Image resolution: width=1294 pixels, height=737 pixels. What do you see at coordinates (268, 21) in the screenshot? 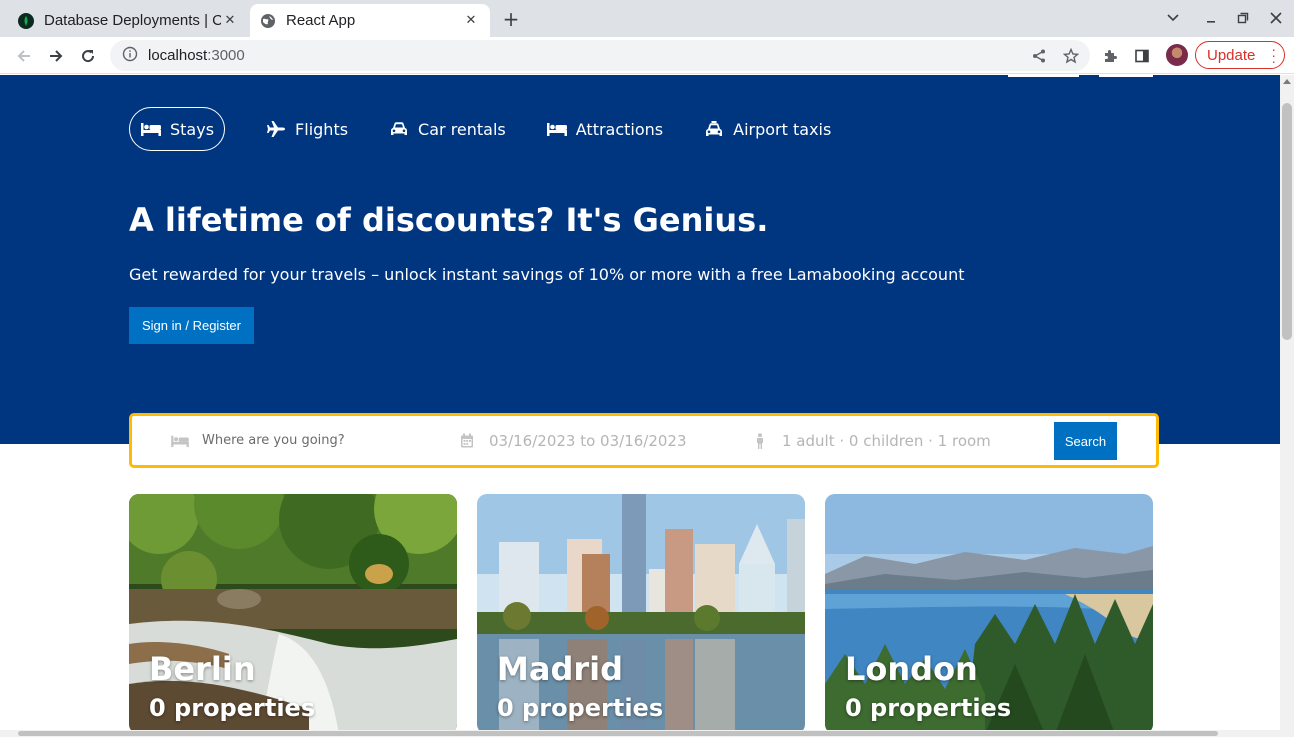
I see `globe-icon` at bounding box center [268, 21].